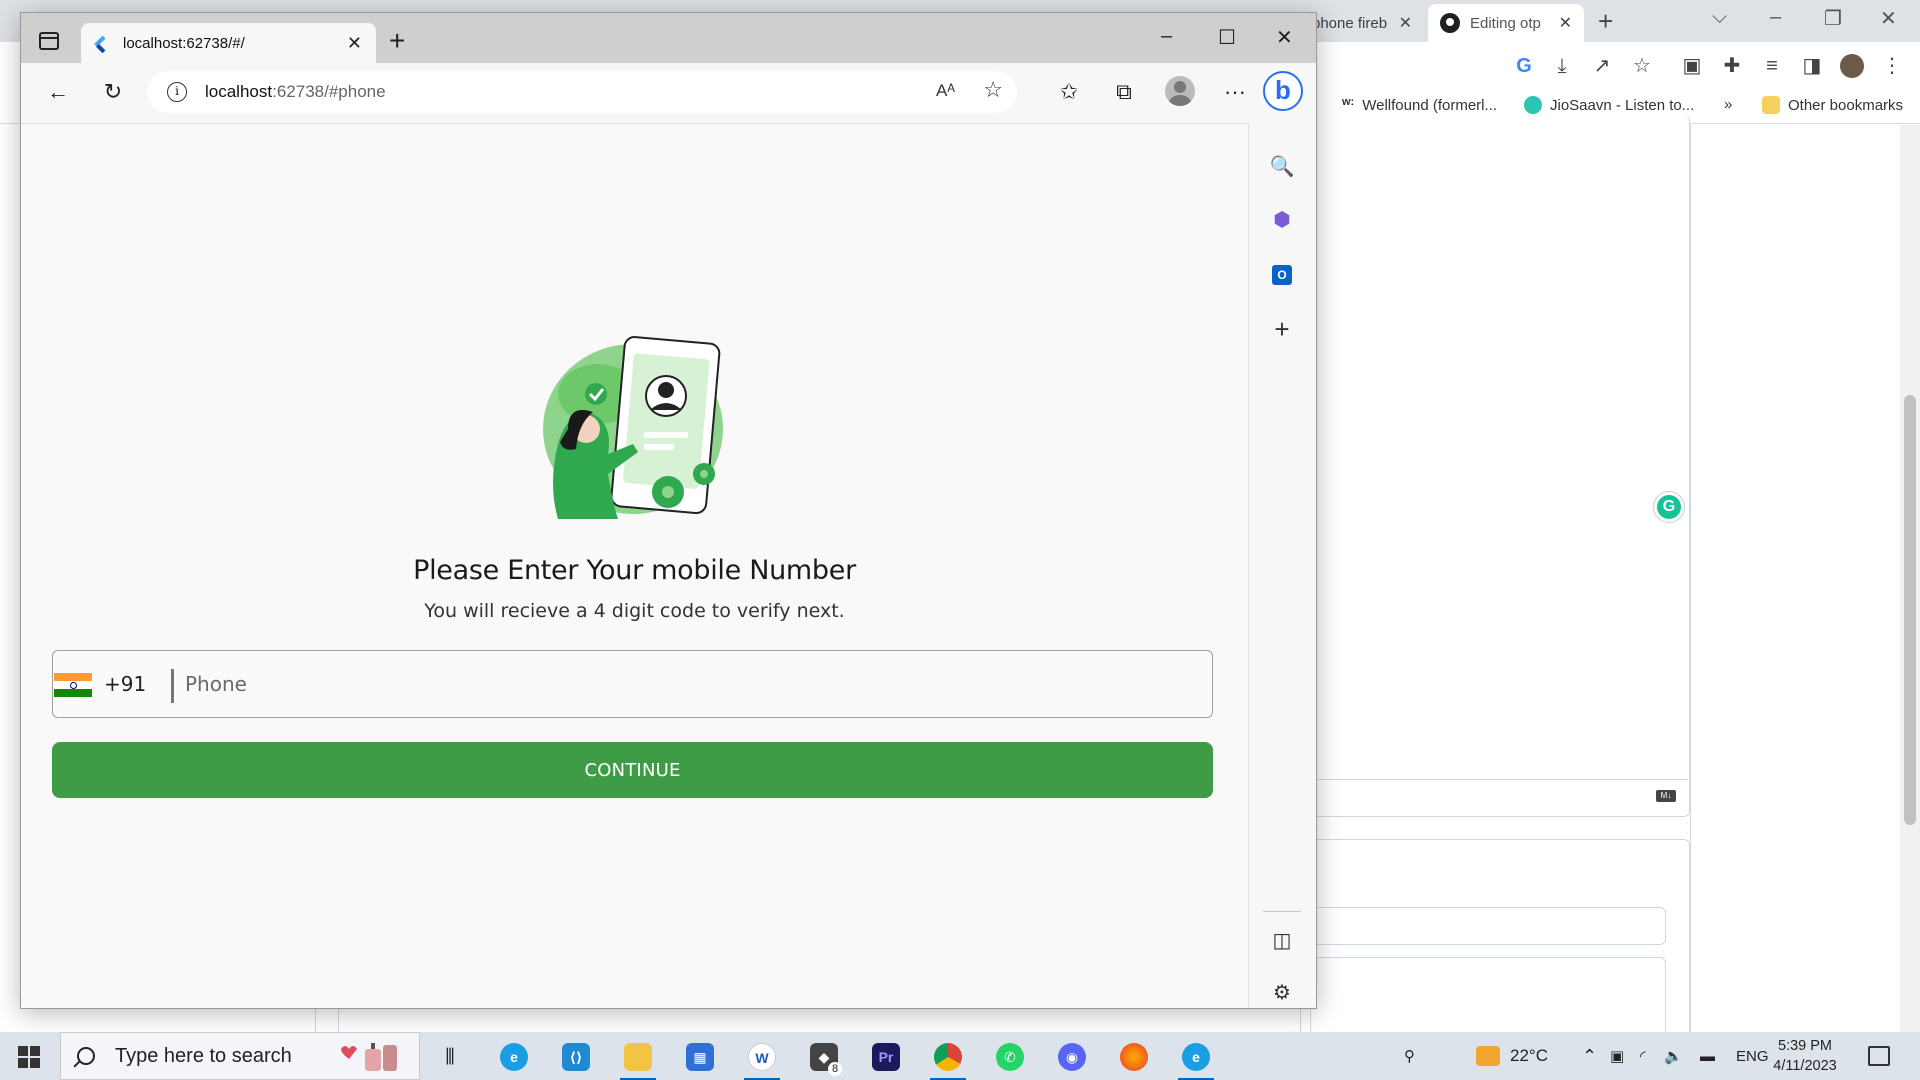 The image size is (1920, 1080). Describe the element at coordinates (632, 770) in the screenshot. I see `continue-button: CONTINUE` at that location.